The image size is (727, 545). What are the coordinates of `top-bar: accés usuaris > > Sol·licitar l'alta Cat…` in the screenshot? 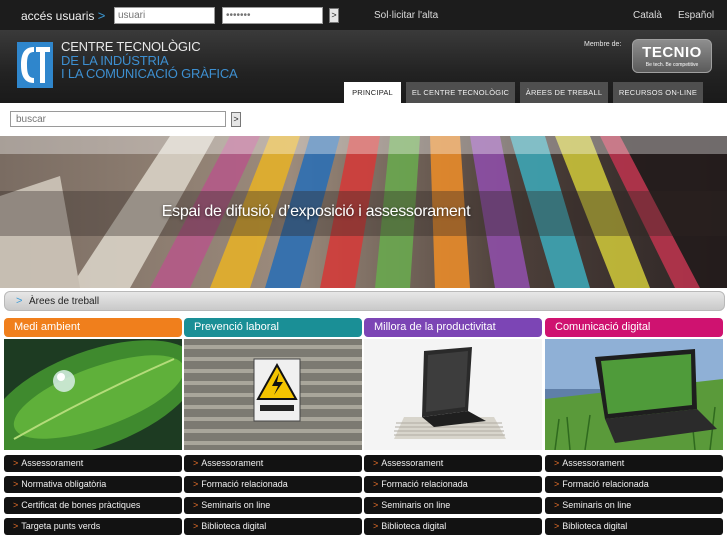 It's located at (363, 15).